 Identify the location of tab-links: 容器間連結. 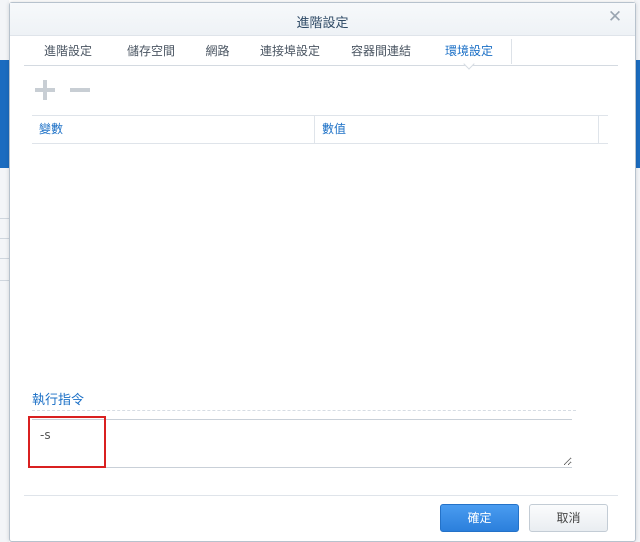
(381, 51).